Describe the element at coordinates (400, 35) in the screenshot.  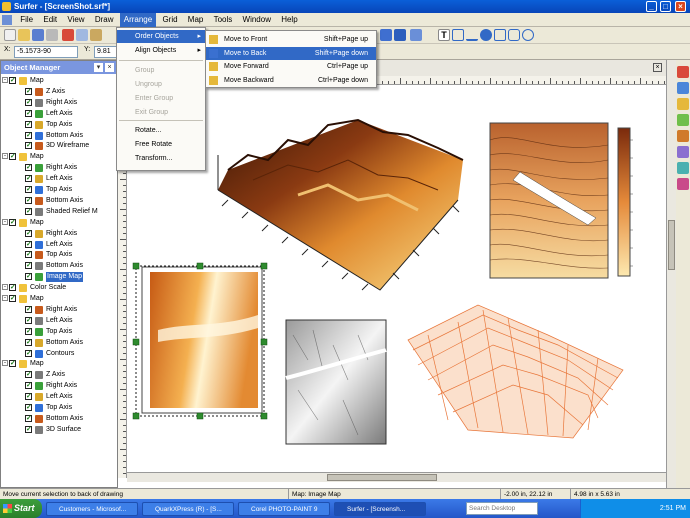
I see `zoom-icon` at that location.